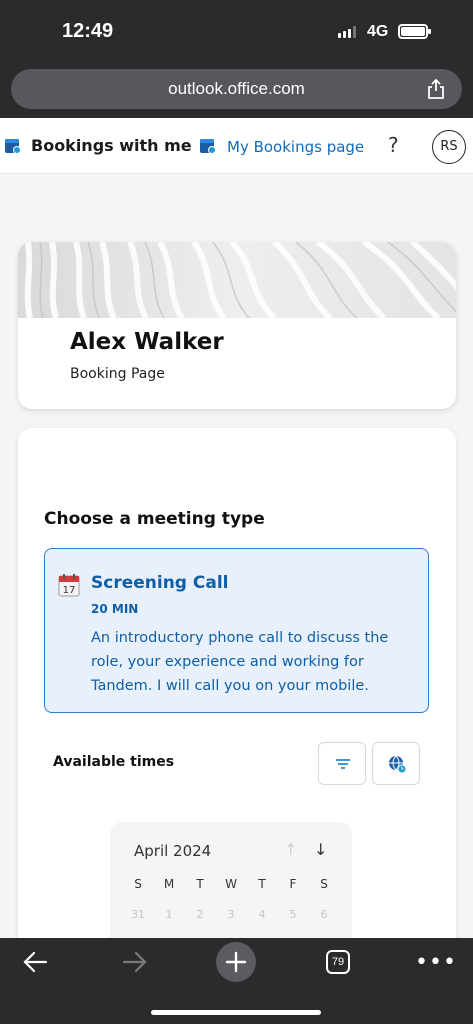 Image resolution: width=473 pixels, height=1024 pixels. I want to click on calendar-day: 4, so click(262, 914).